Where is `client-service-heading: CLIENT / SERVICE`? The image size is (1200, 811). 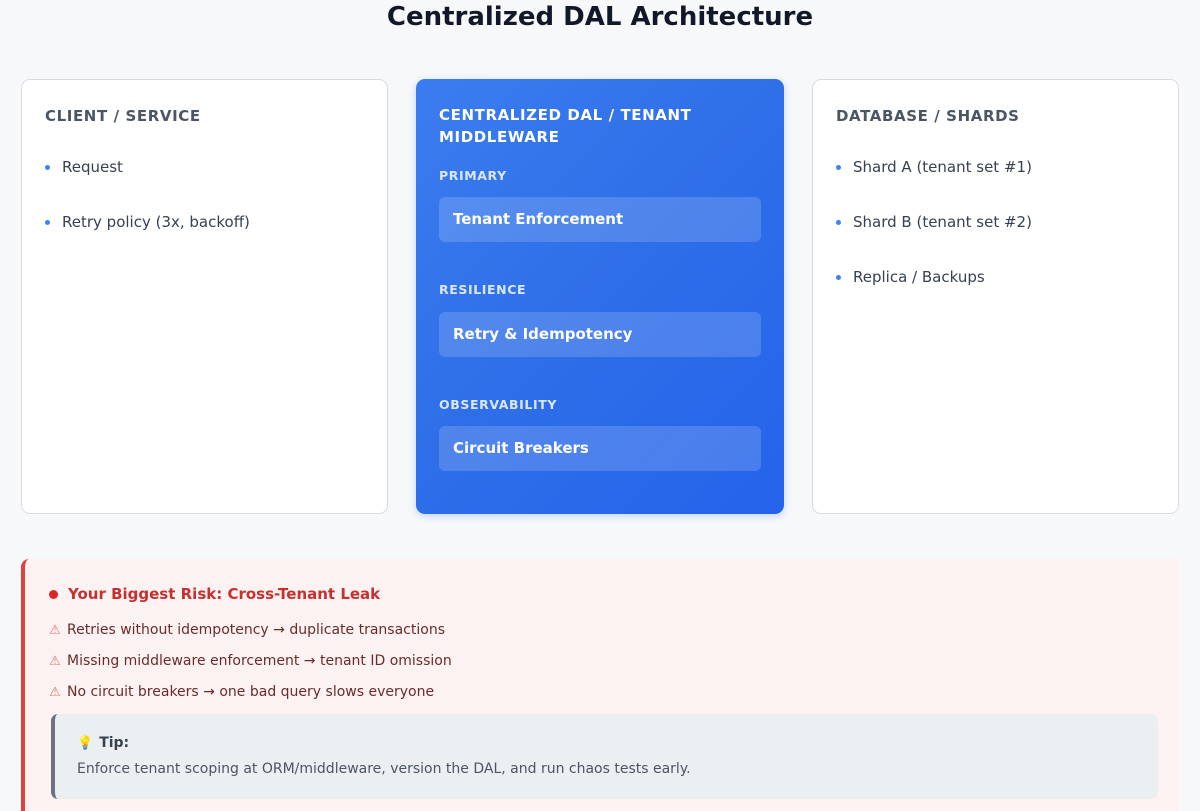
client-service-heading: CLIENT / SERVICE is located at coordinates (123, 116).